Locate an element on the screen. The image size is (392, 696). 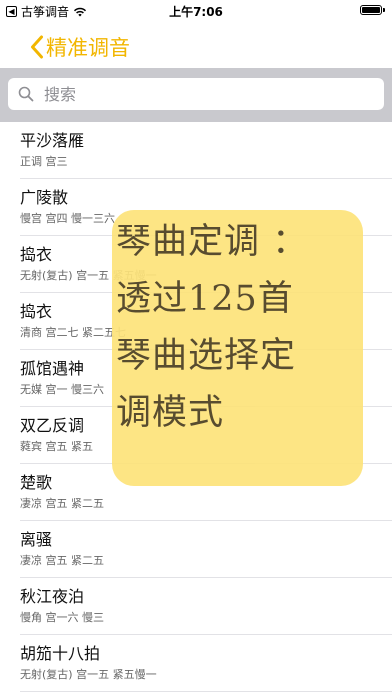
back-button-label: 精准调音 is located at coordinates (88, 48).